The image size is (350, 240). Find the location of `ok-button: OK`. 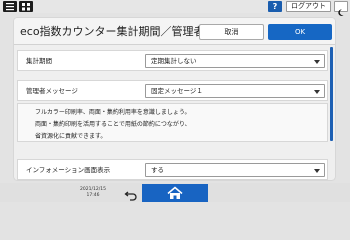

ok-button: OK is located at coordinates (300, 32).